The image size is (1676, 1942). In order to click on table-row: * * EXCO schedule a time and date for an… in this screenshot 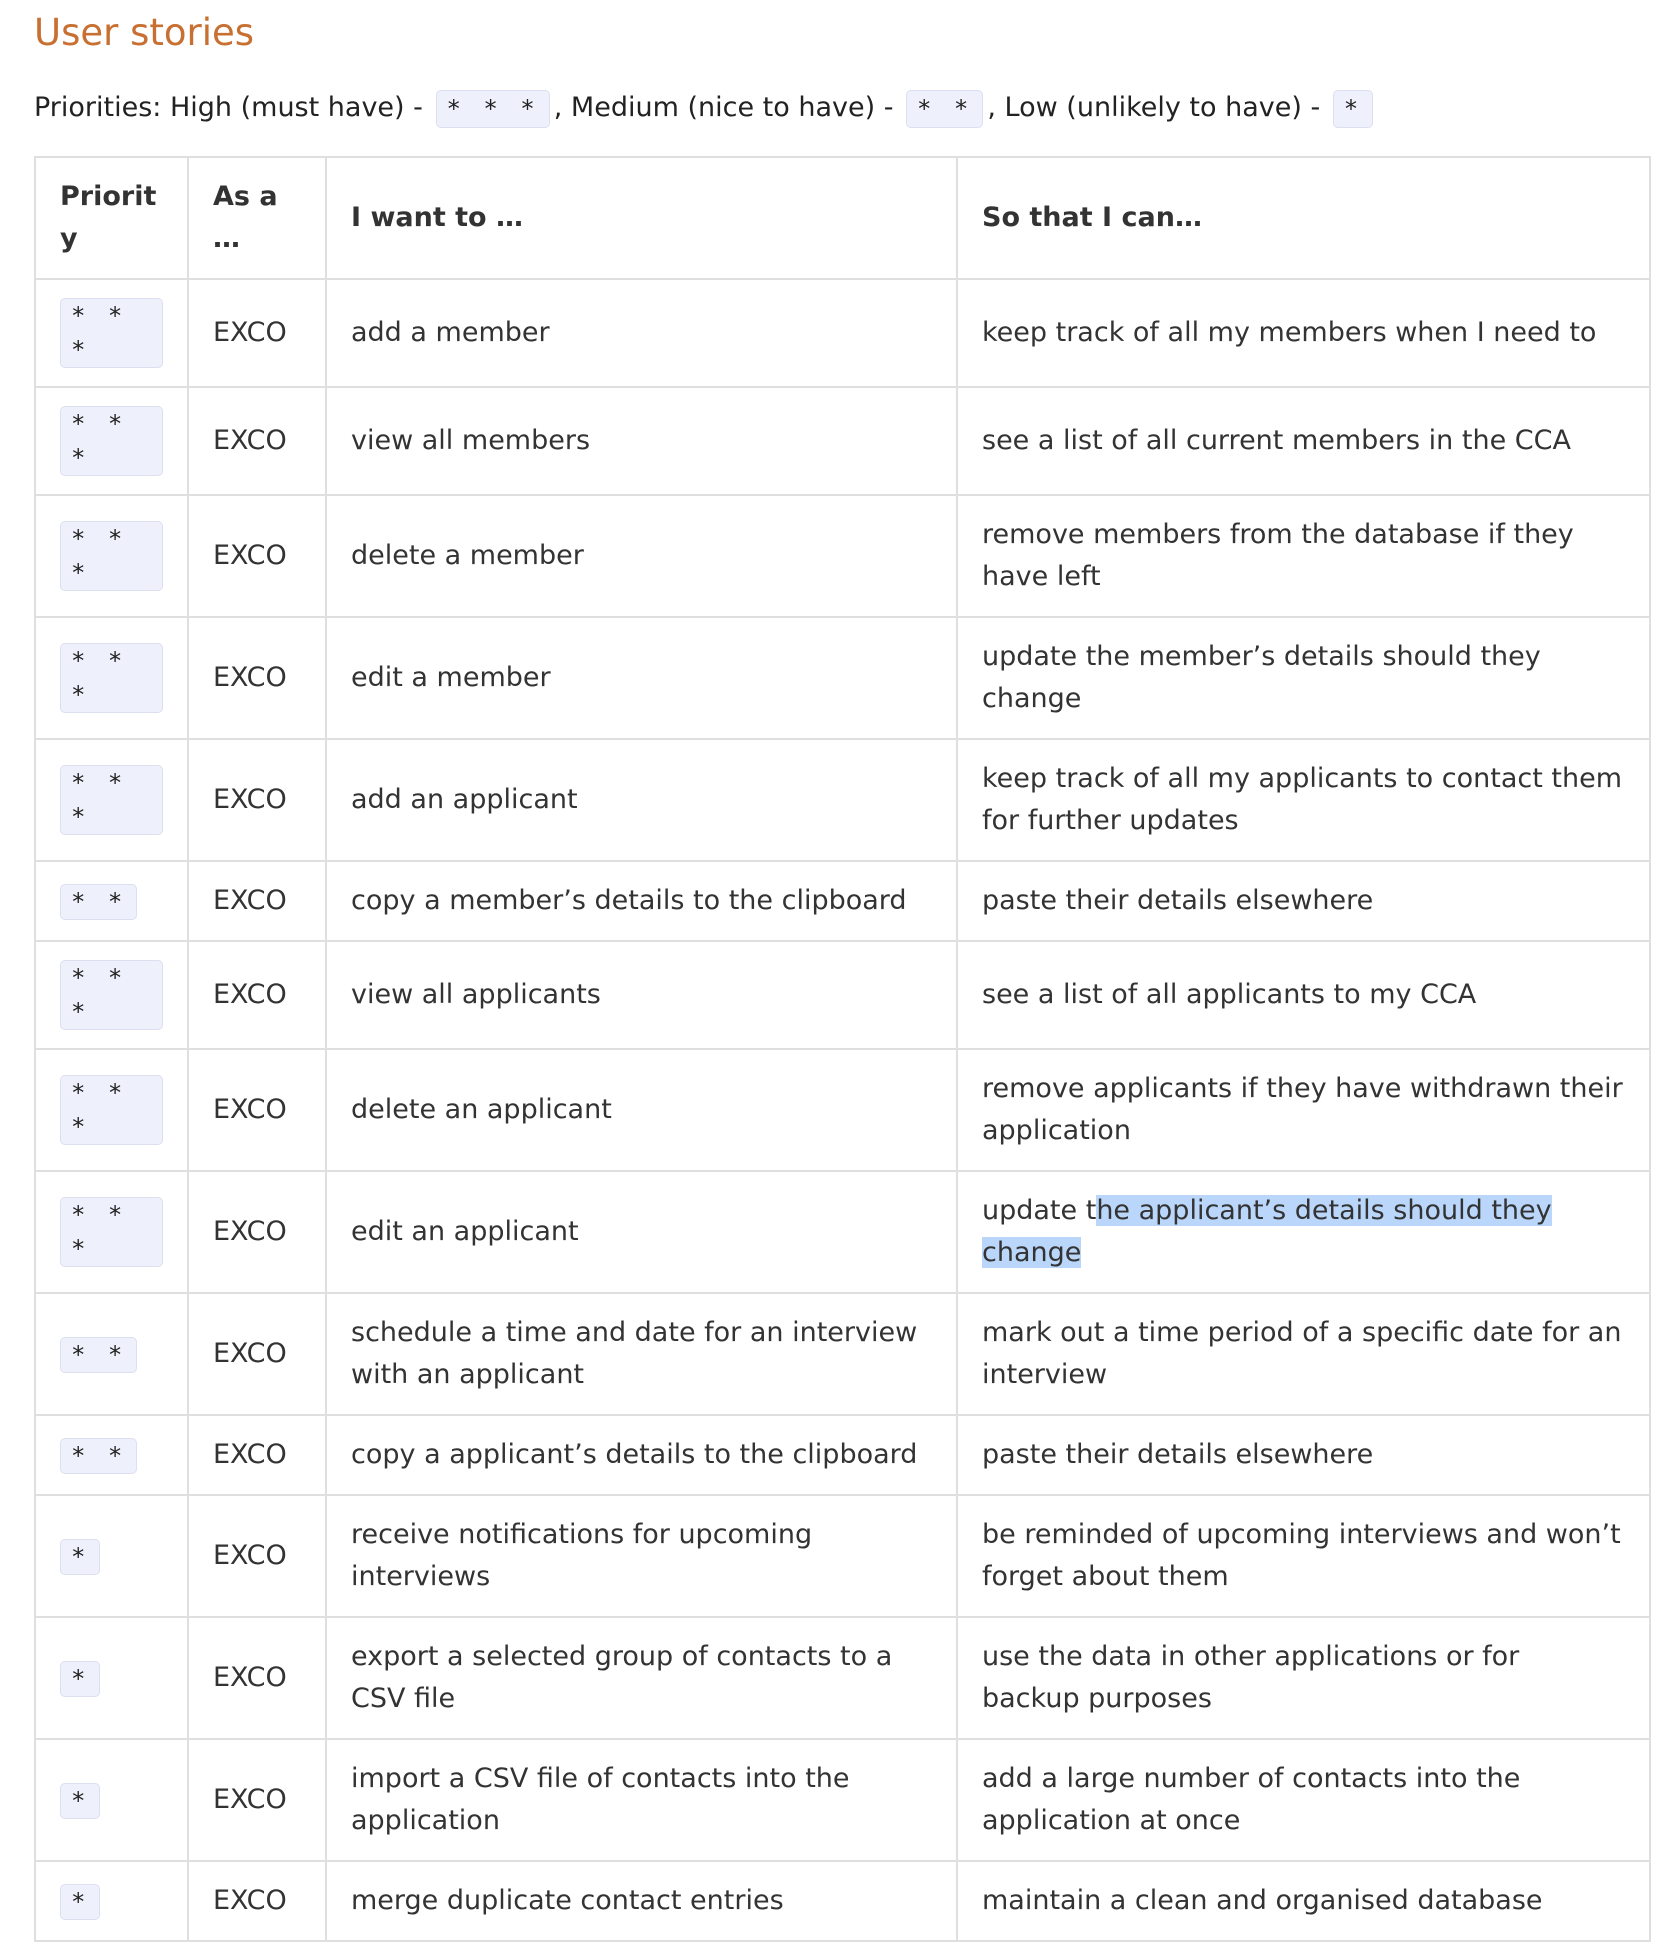, I will do `click(842, 1354)`.